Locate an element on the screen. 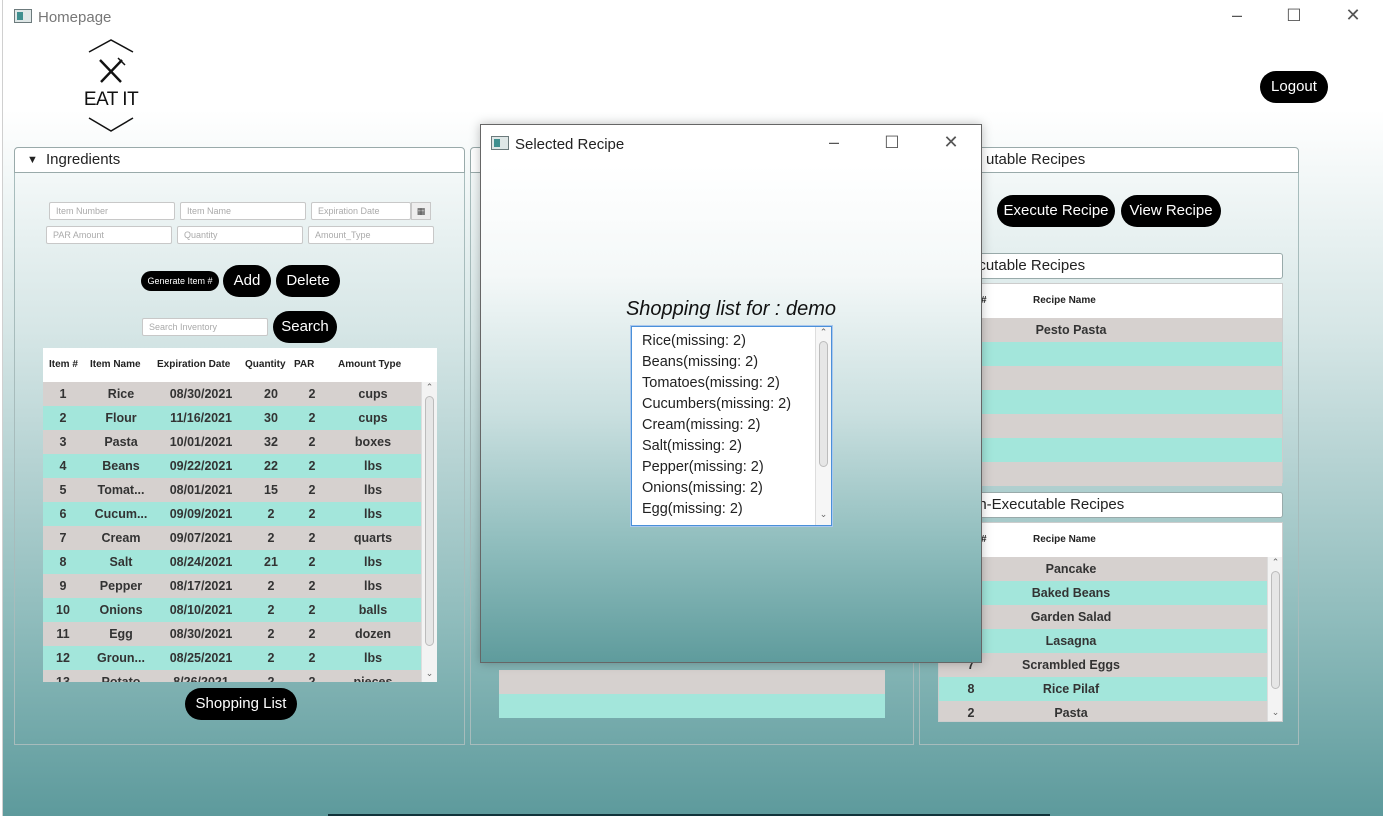  table-cell: 11/16/2021 is located at coordinates (201, 418).